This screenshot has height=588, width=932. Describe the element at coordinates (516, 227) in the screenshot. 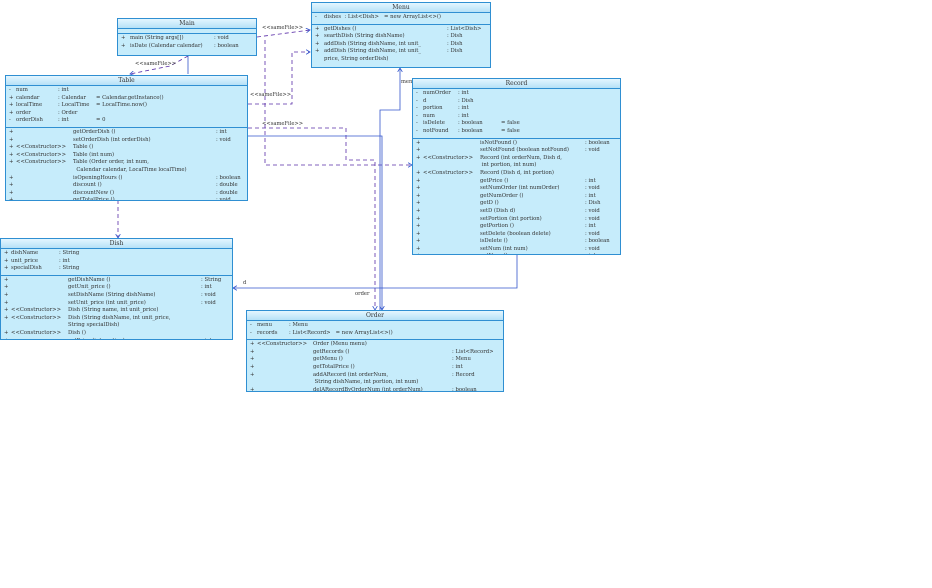

I see `member-row: + getPortion (): int` at that location.